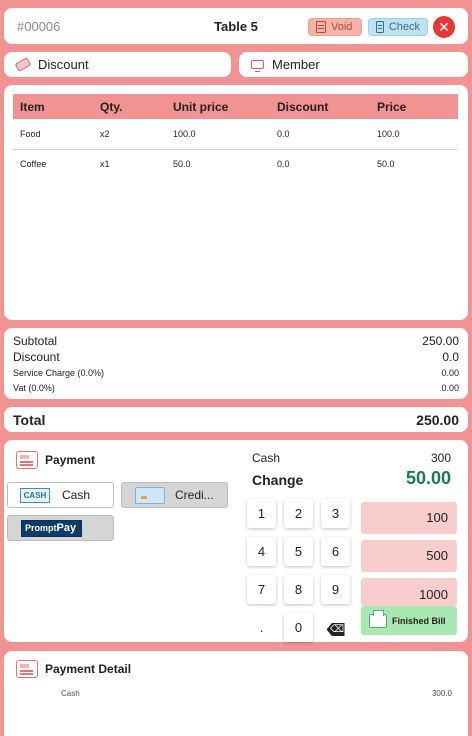  Describe the element at coordinates (236, 357) in the screenshot. I see `discount-row: Discount 0.0` at that location.